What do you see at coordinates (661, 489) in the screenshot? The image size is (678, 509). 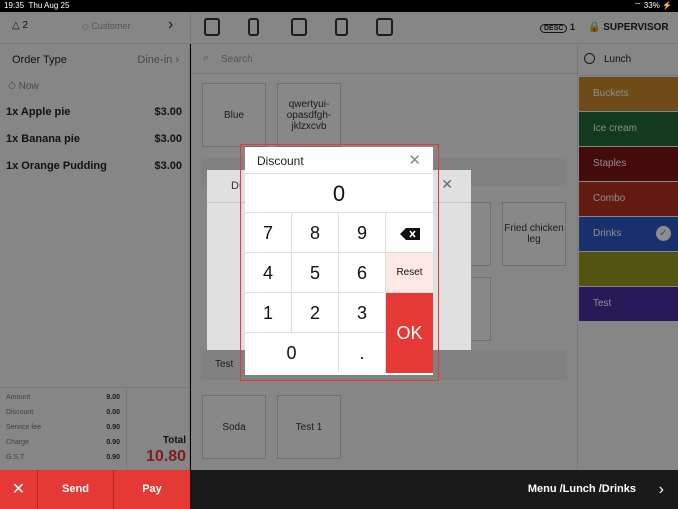 I see `chevron-right-icon: ›` at bounding box center [661, 489].